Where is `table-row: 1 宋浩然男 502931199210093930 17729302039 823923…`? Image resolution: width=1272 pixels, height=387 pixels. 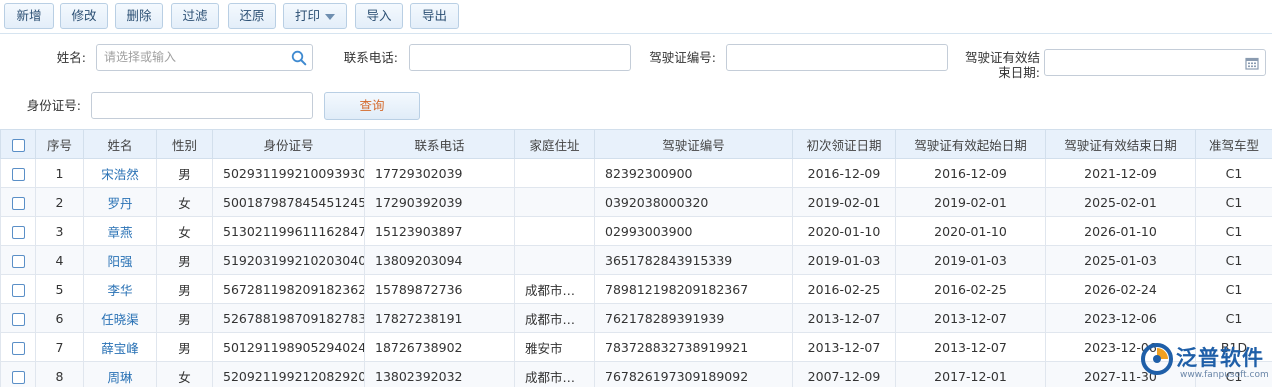
table-row: 1 宋浩然男 502931199210093930 17729302039 823923… is located at coordinates (636, 173).